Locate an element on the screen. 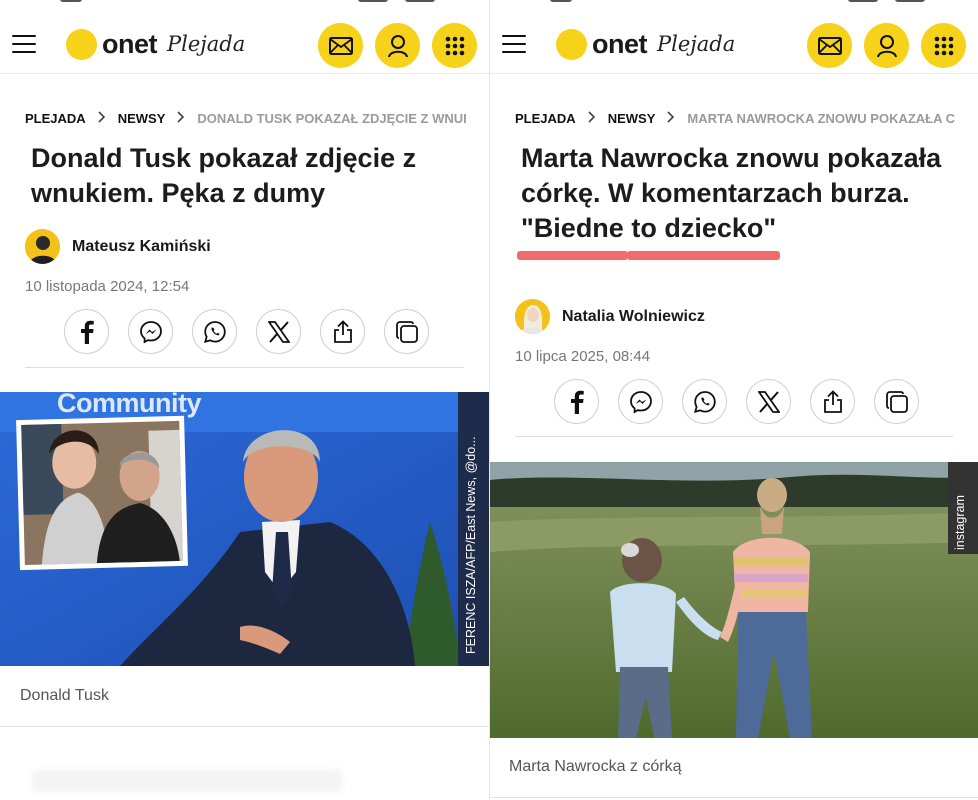 The image size is (978, 800). photo-caption: Donald Tusk is located at coordinates (64, 695).